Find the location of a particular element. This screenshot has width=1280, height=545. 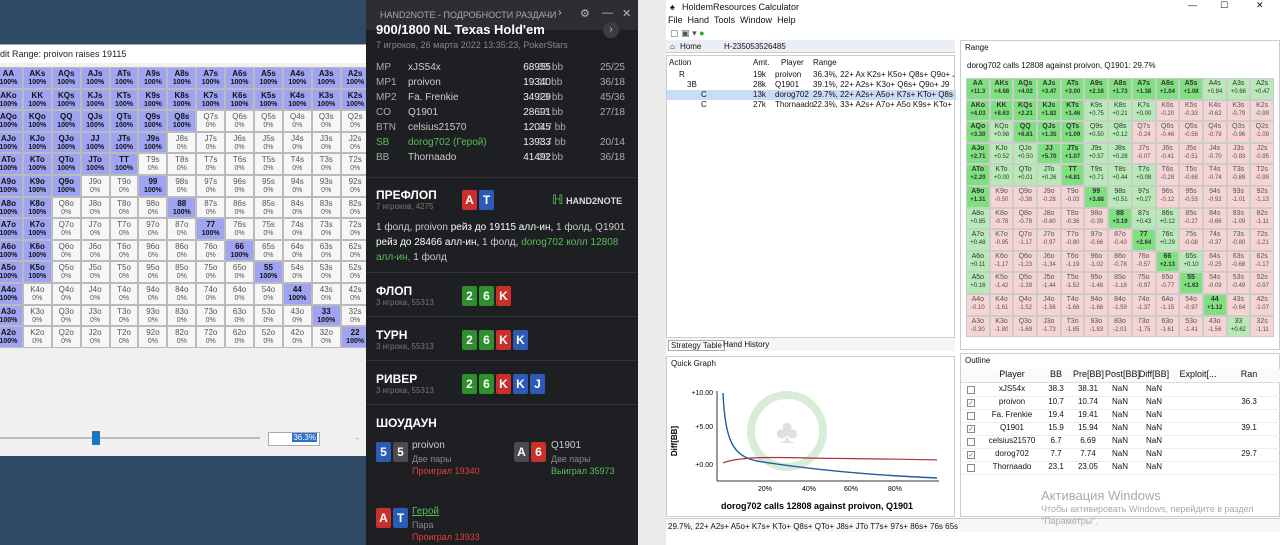

hand-cell: 87o 0% is located at coordinates (182, 229).